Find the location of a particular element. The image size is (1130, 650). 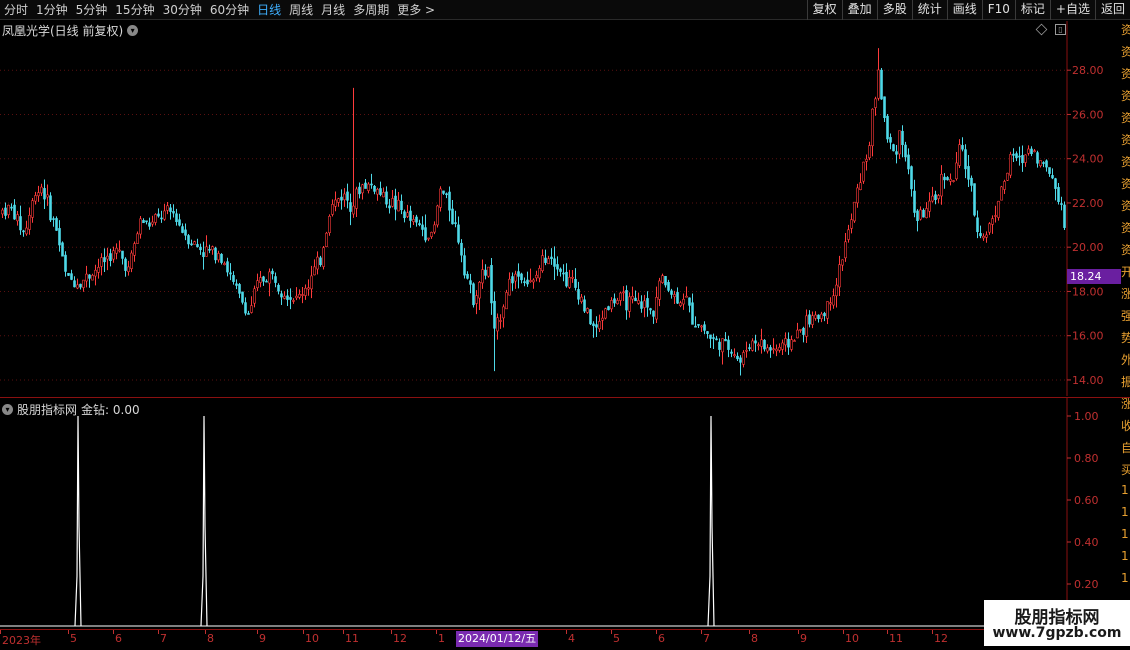

period-tab: 周线 is located at coordinates (301, 10).